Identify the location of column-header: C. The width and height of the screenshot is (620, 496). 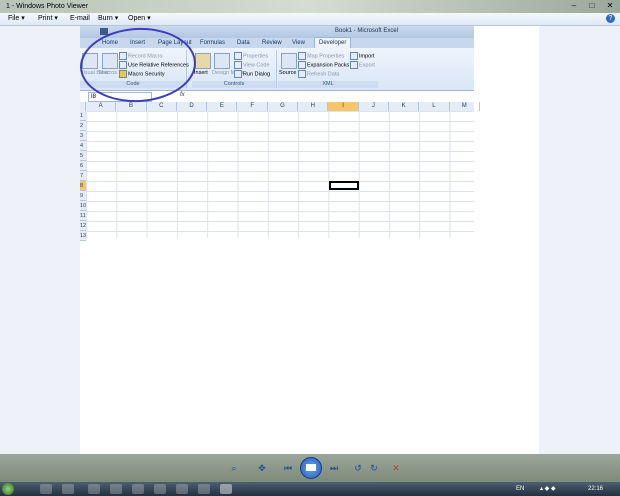
(162, 106).